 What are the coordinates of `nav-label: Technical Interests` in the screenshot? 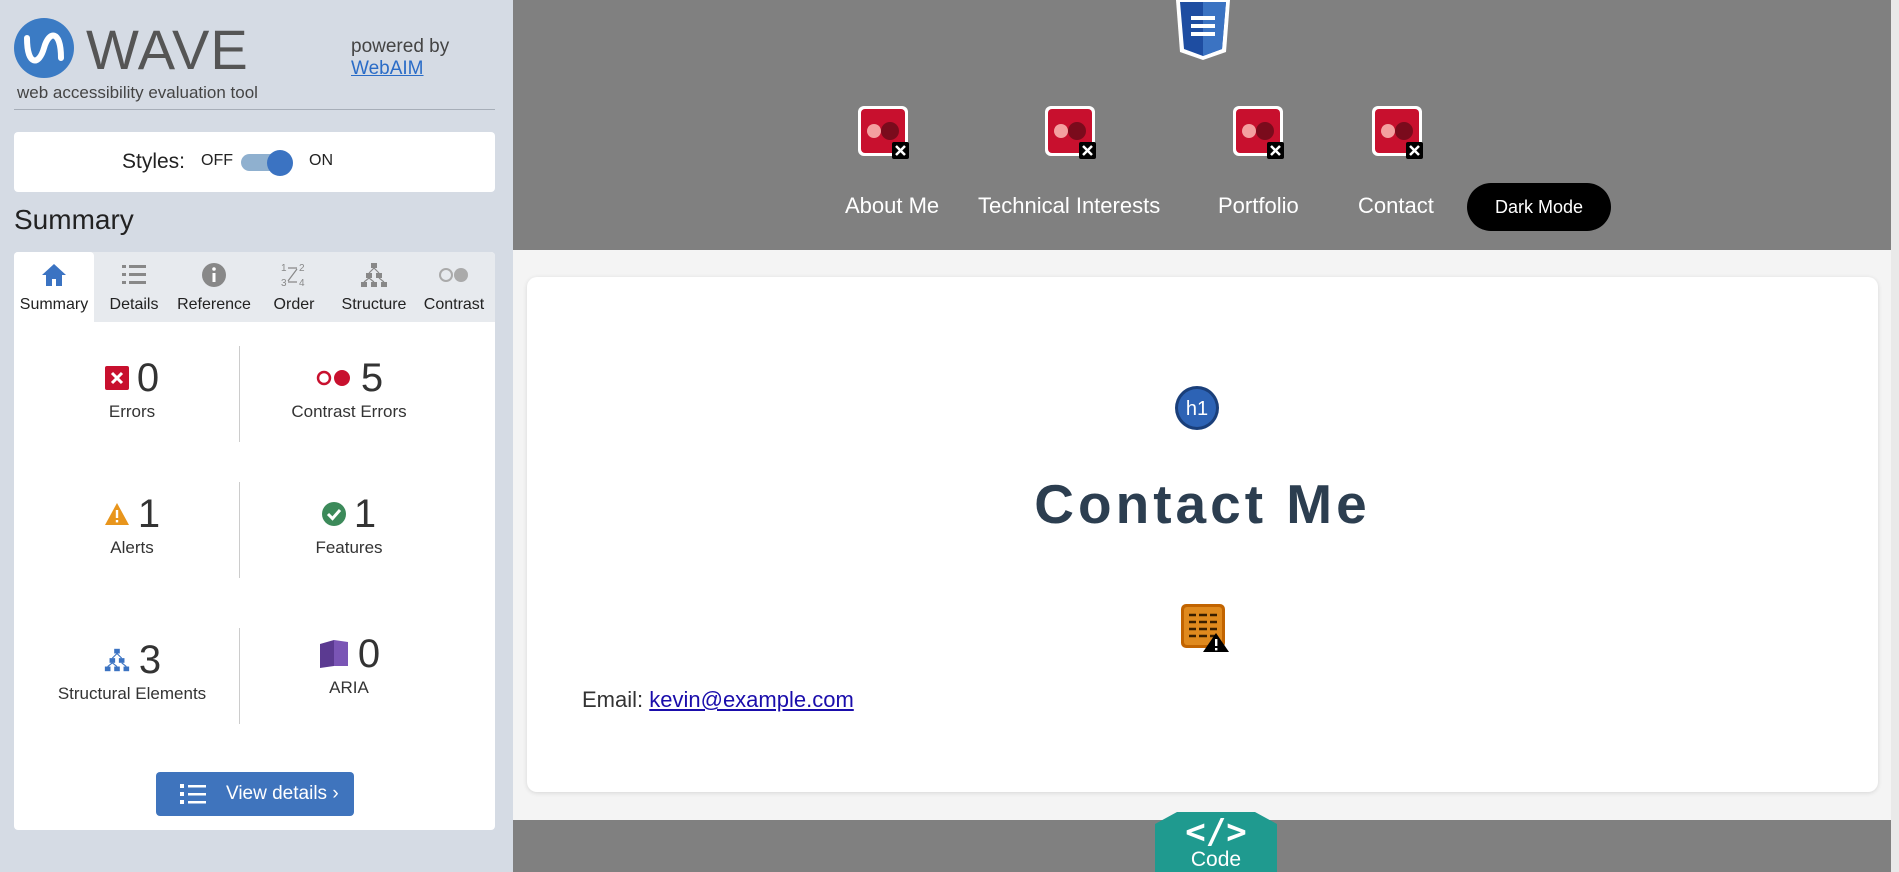 It's located at (1069, 205).